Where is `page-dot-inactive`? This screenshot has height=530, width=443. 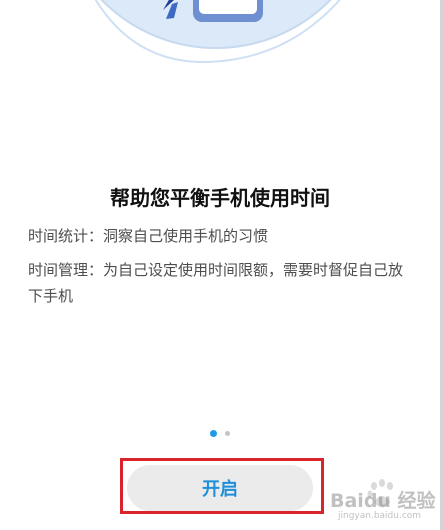
page-dot-inactive is located at coordinates (227, 433).